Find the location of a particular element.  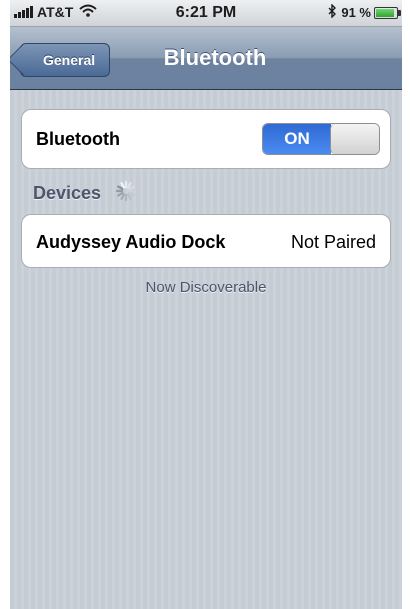

device-pairing-status: Not Paired is located at coordinates (333, 242).